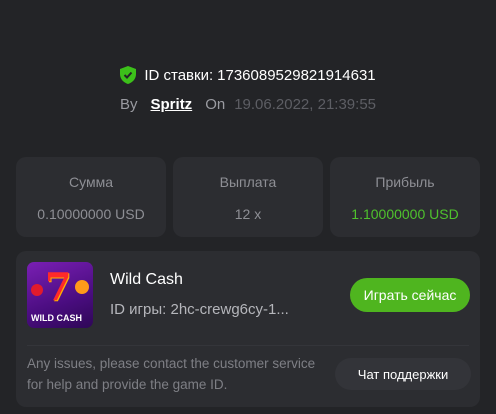 This screenshot has width=496, height=414. Describe the element at coordinates (248, 182) in the screenshot. I see `stat-payout-label: Выплата` at that location.